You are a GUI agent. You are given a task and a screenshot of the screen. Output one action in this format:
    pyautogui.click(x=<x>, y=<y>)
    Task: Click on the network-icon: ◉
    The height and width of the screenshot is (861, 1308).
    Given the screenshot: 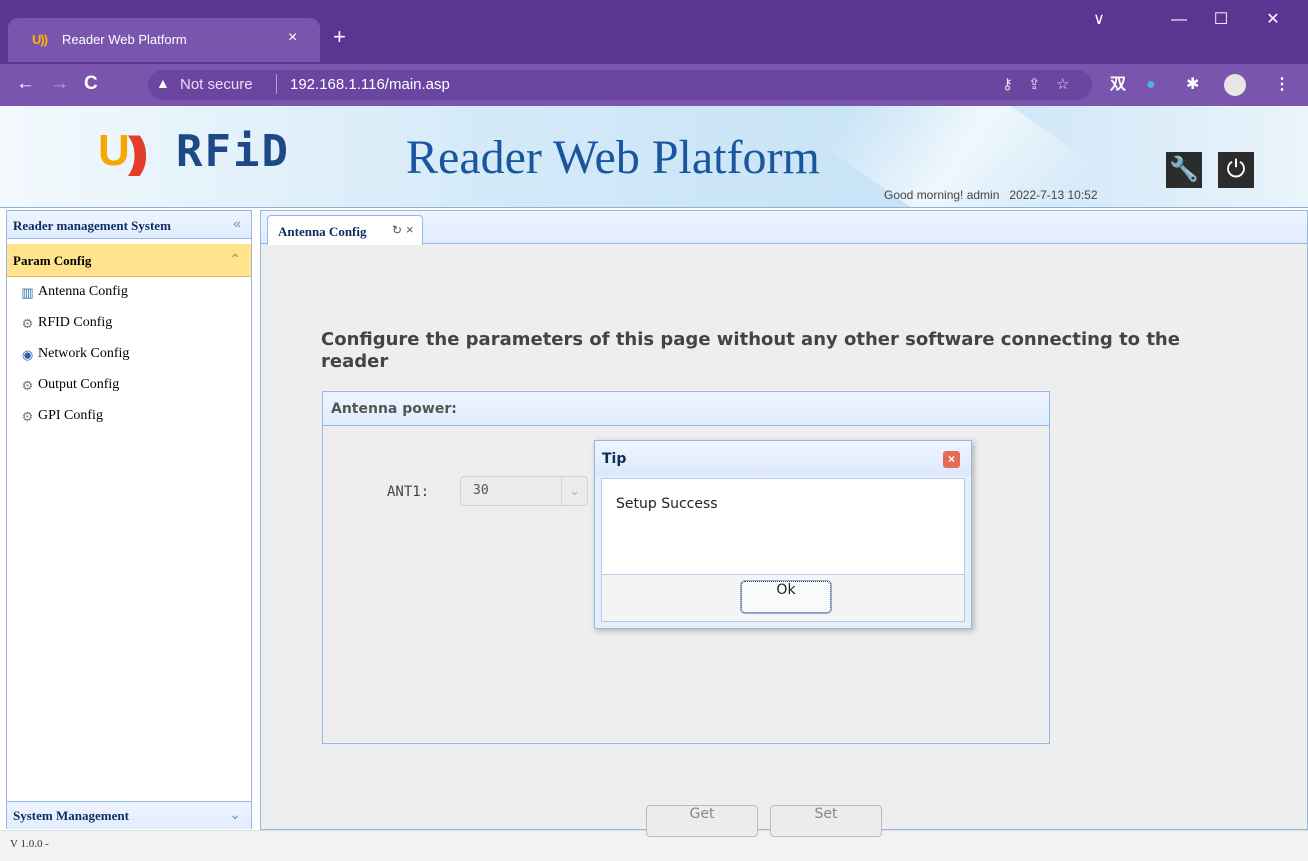 What is the action you would take?
    pyautogui.click(x=27, y=354)
    